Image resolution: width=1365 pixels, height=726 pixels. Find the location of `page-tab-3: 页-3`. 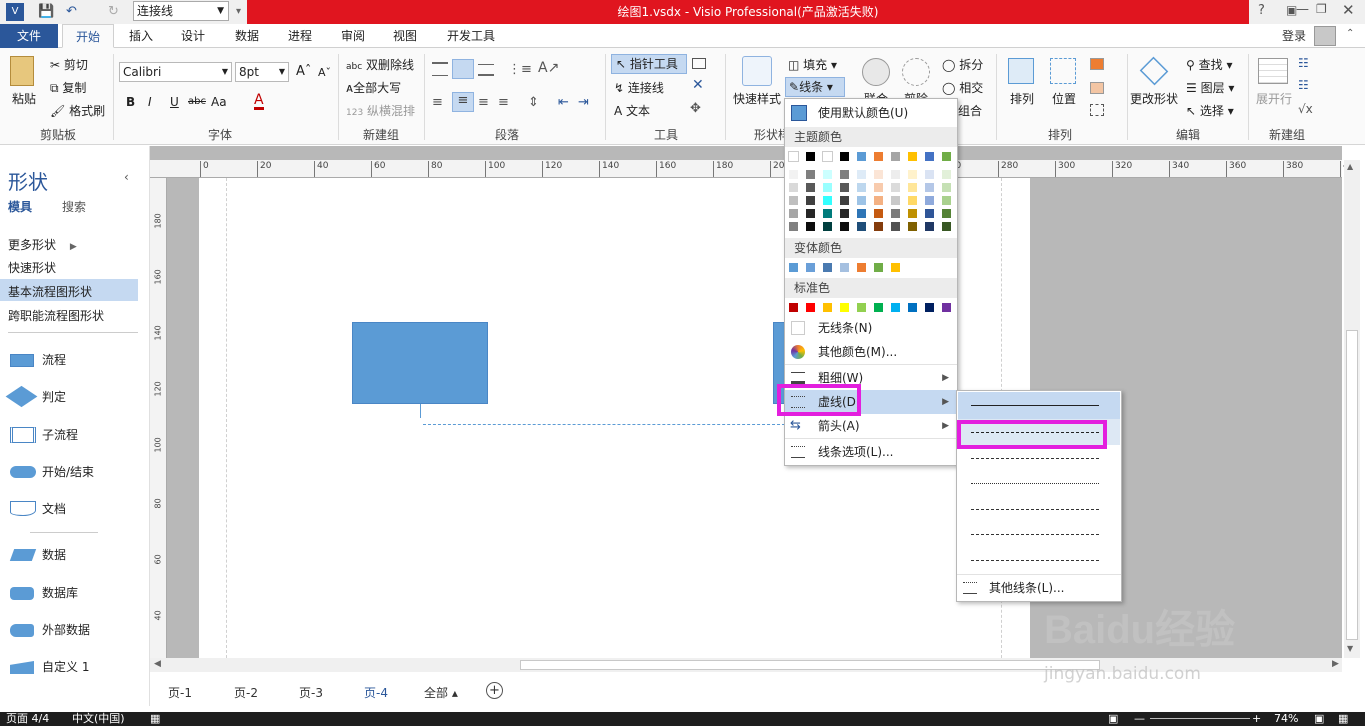

page-tab-3: 页-3 is located at coordinates (311, 692).